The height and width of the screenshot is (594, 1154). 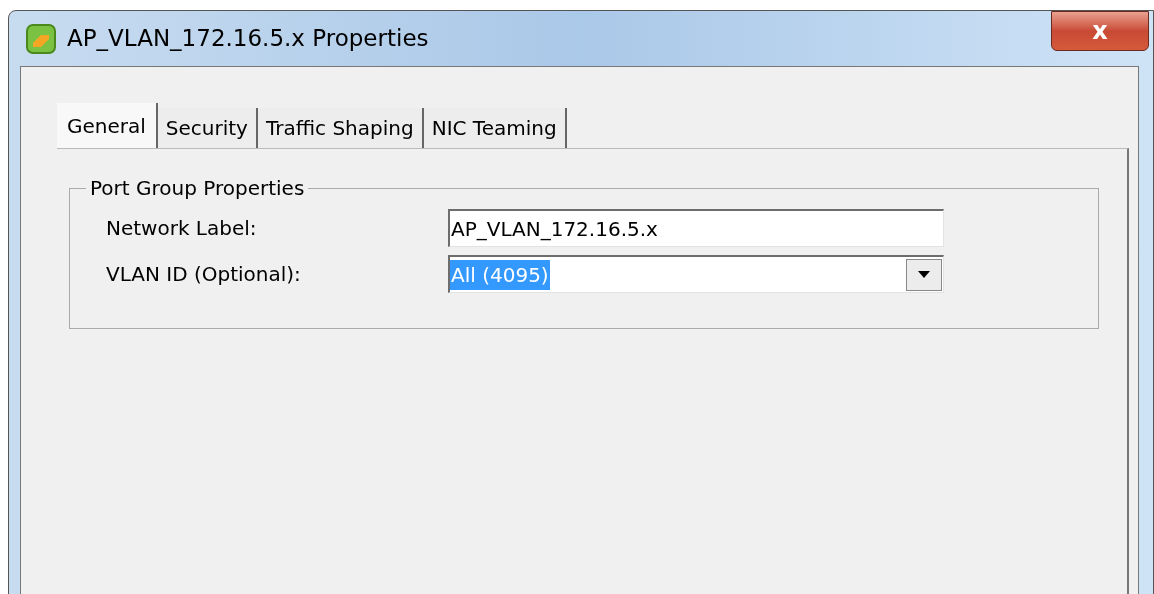 What do you see at coordinates (204, 274) in the screenshot?
I see `field-label: VLAN ID (Optional):` at bounding box center [204, 274].